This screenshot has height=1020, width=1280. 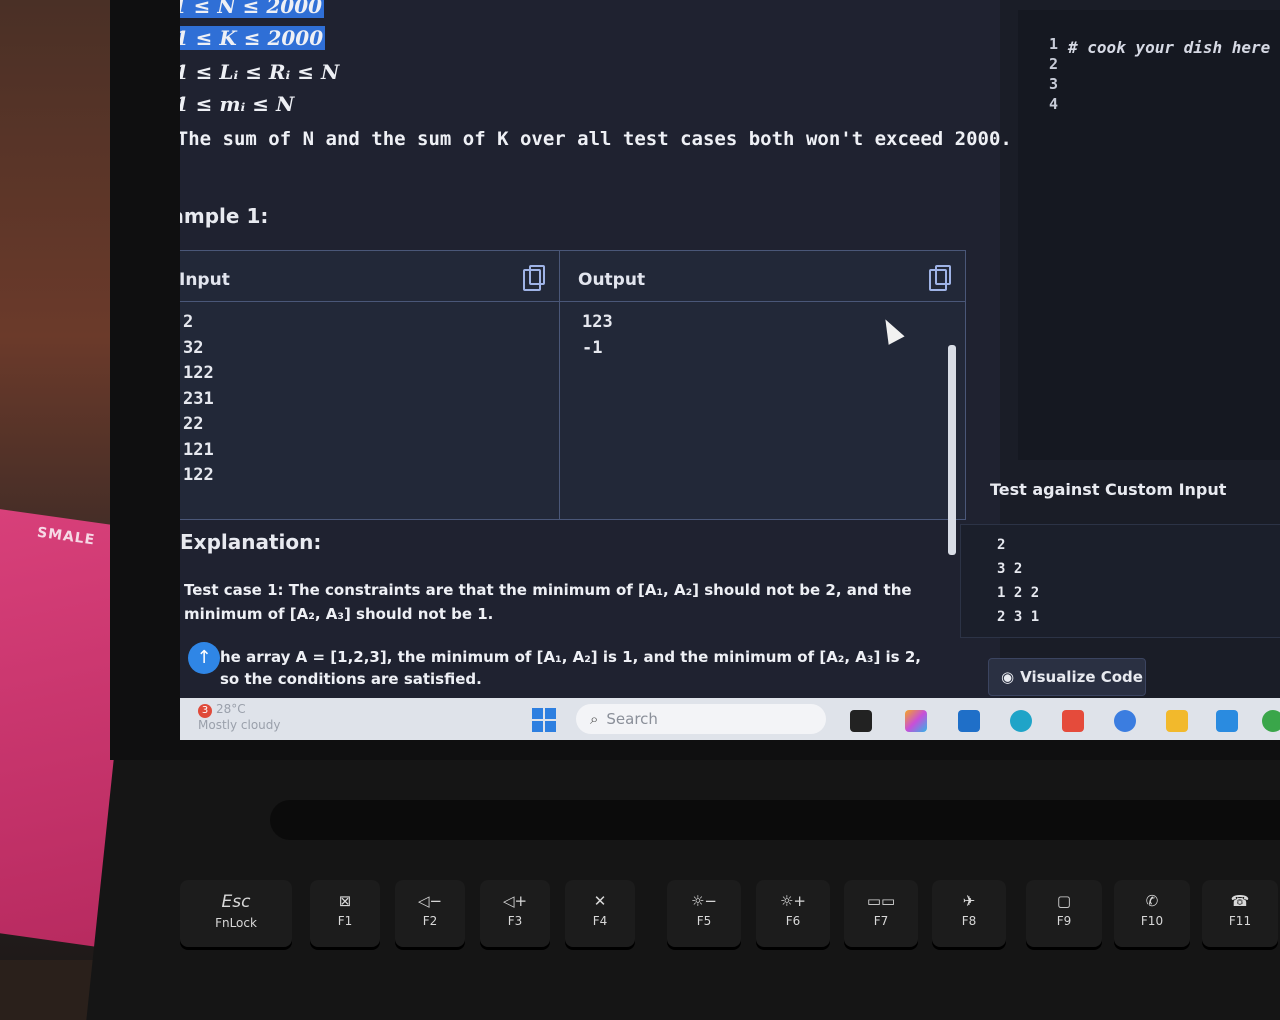 What do you see at coordinates (231, 709) in the screenshot?
I see `weather-temperature: 28°C` at bounding box center [231, 709].